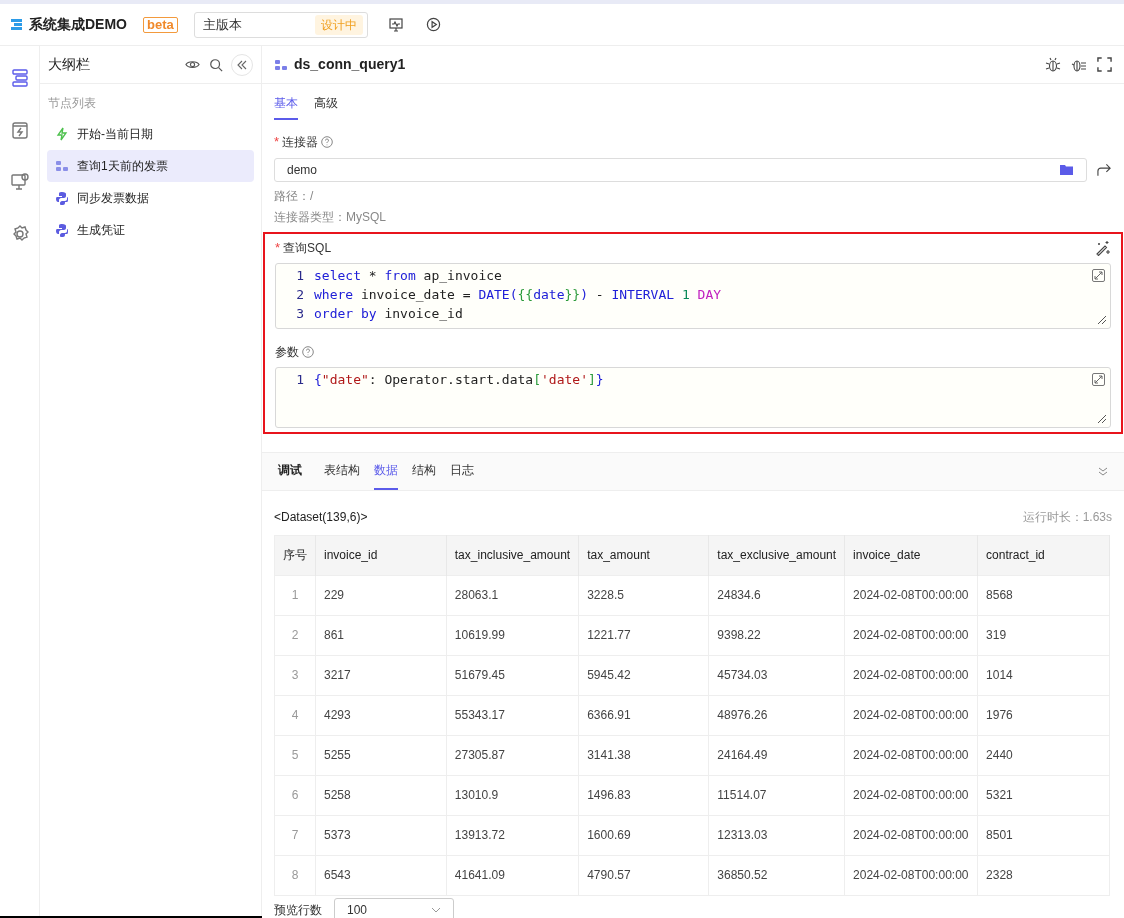  What do you see at coordinates (160, 24) in the screenshot?
I see `beta-badge: beta` at bounding box center [160, 24].